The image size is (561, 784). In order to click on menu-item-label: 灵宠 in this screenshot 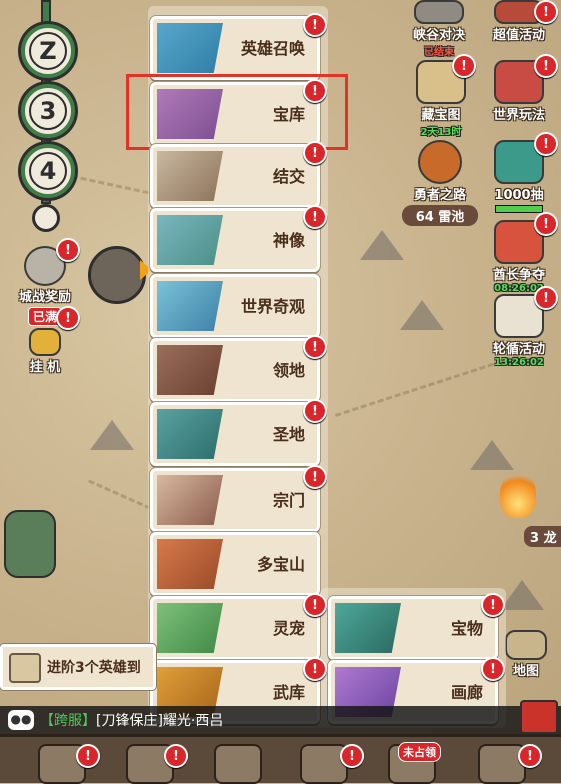, I will do `click(288, 628)`.